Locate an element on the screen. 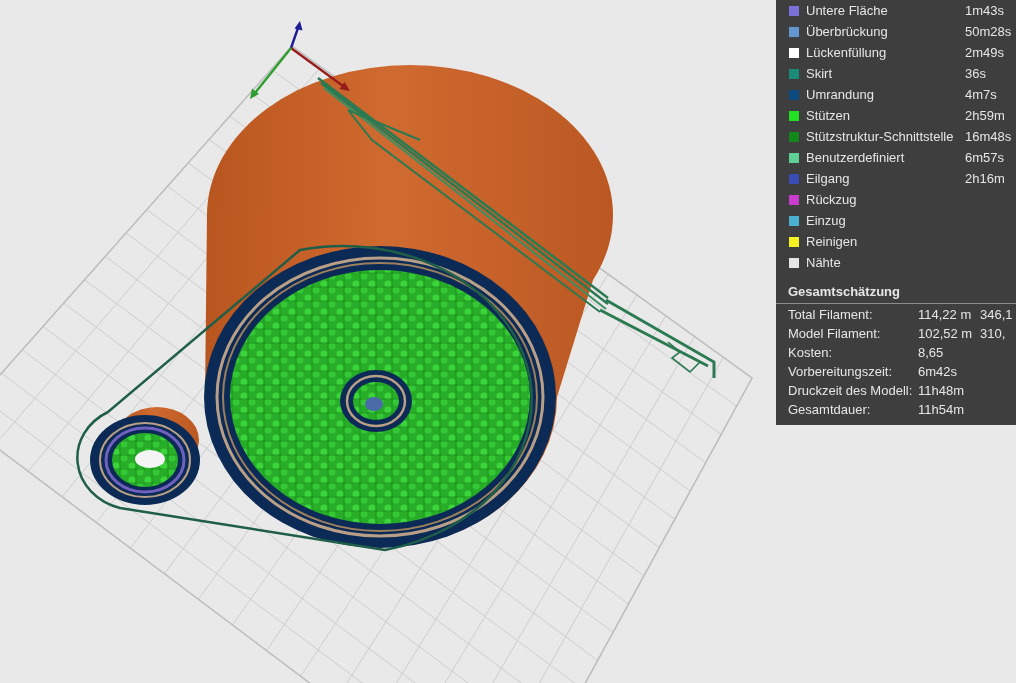  legend-time: 6m57s is located at coordinates (985, 158).